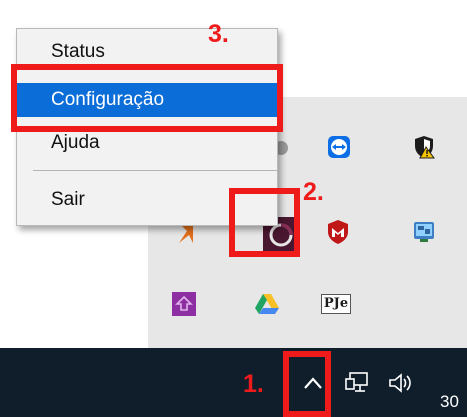  Describe the element at coordinates (155, 170) in the screenshot. I see `menu-separator` at that location.